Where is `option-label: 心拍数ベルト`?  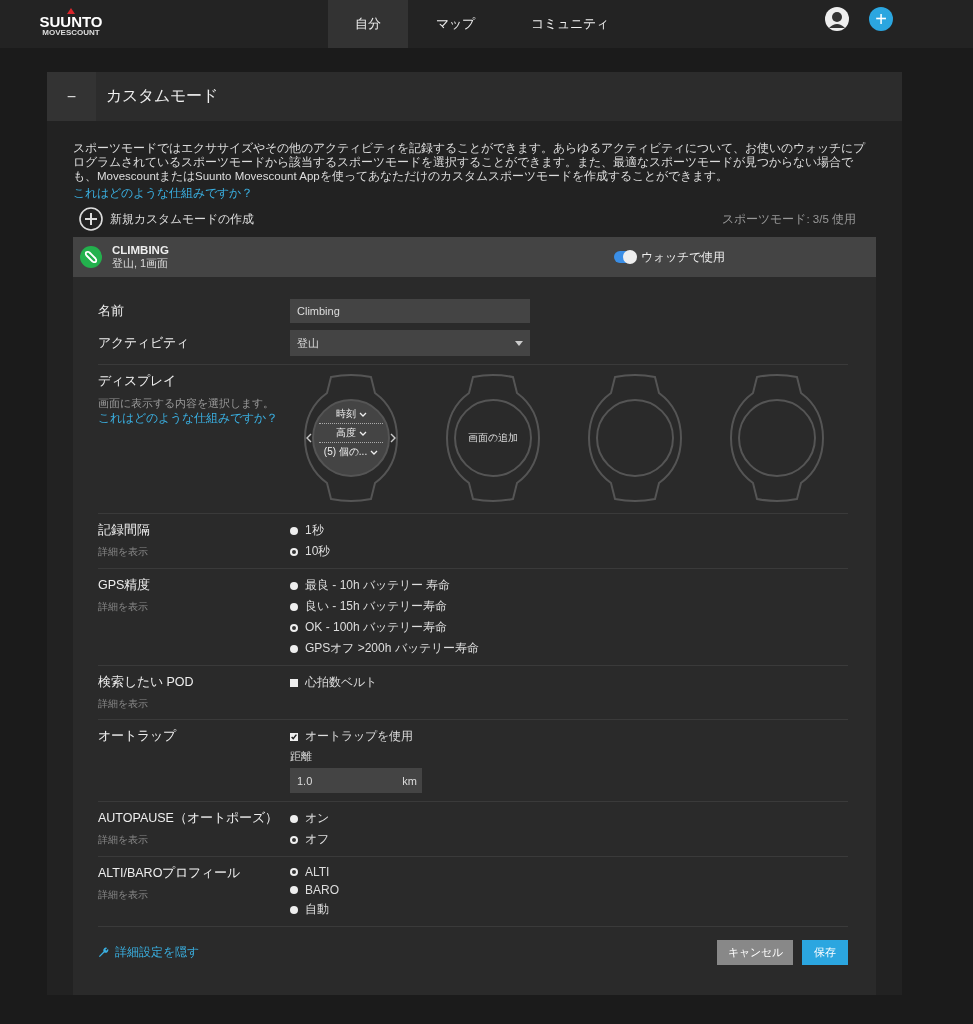 option-label: 心拍数ベルト is located at coordinates (341, 682).